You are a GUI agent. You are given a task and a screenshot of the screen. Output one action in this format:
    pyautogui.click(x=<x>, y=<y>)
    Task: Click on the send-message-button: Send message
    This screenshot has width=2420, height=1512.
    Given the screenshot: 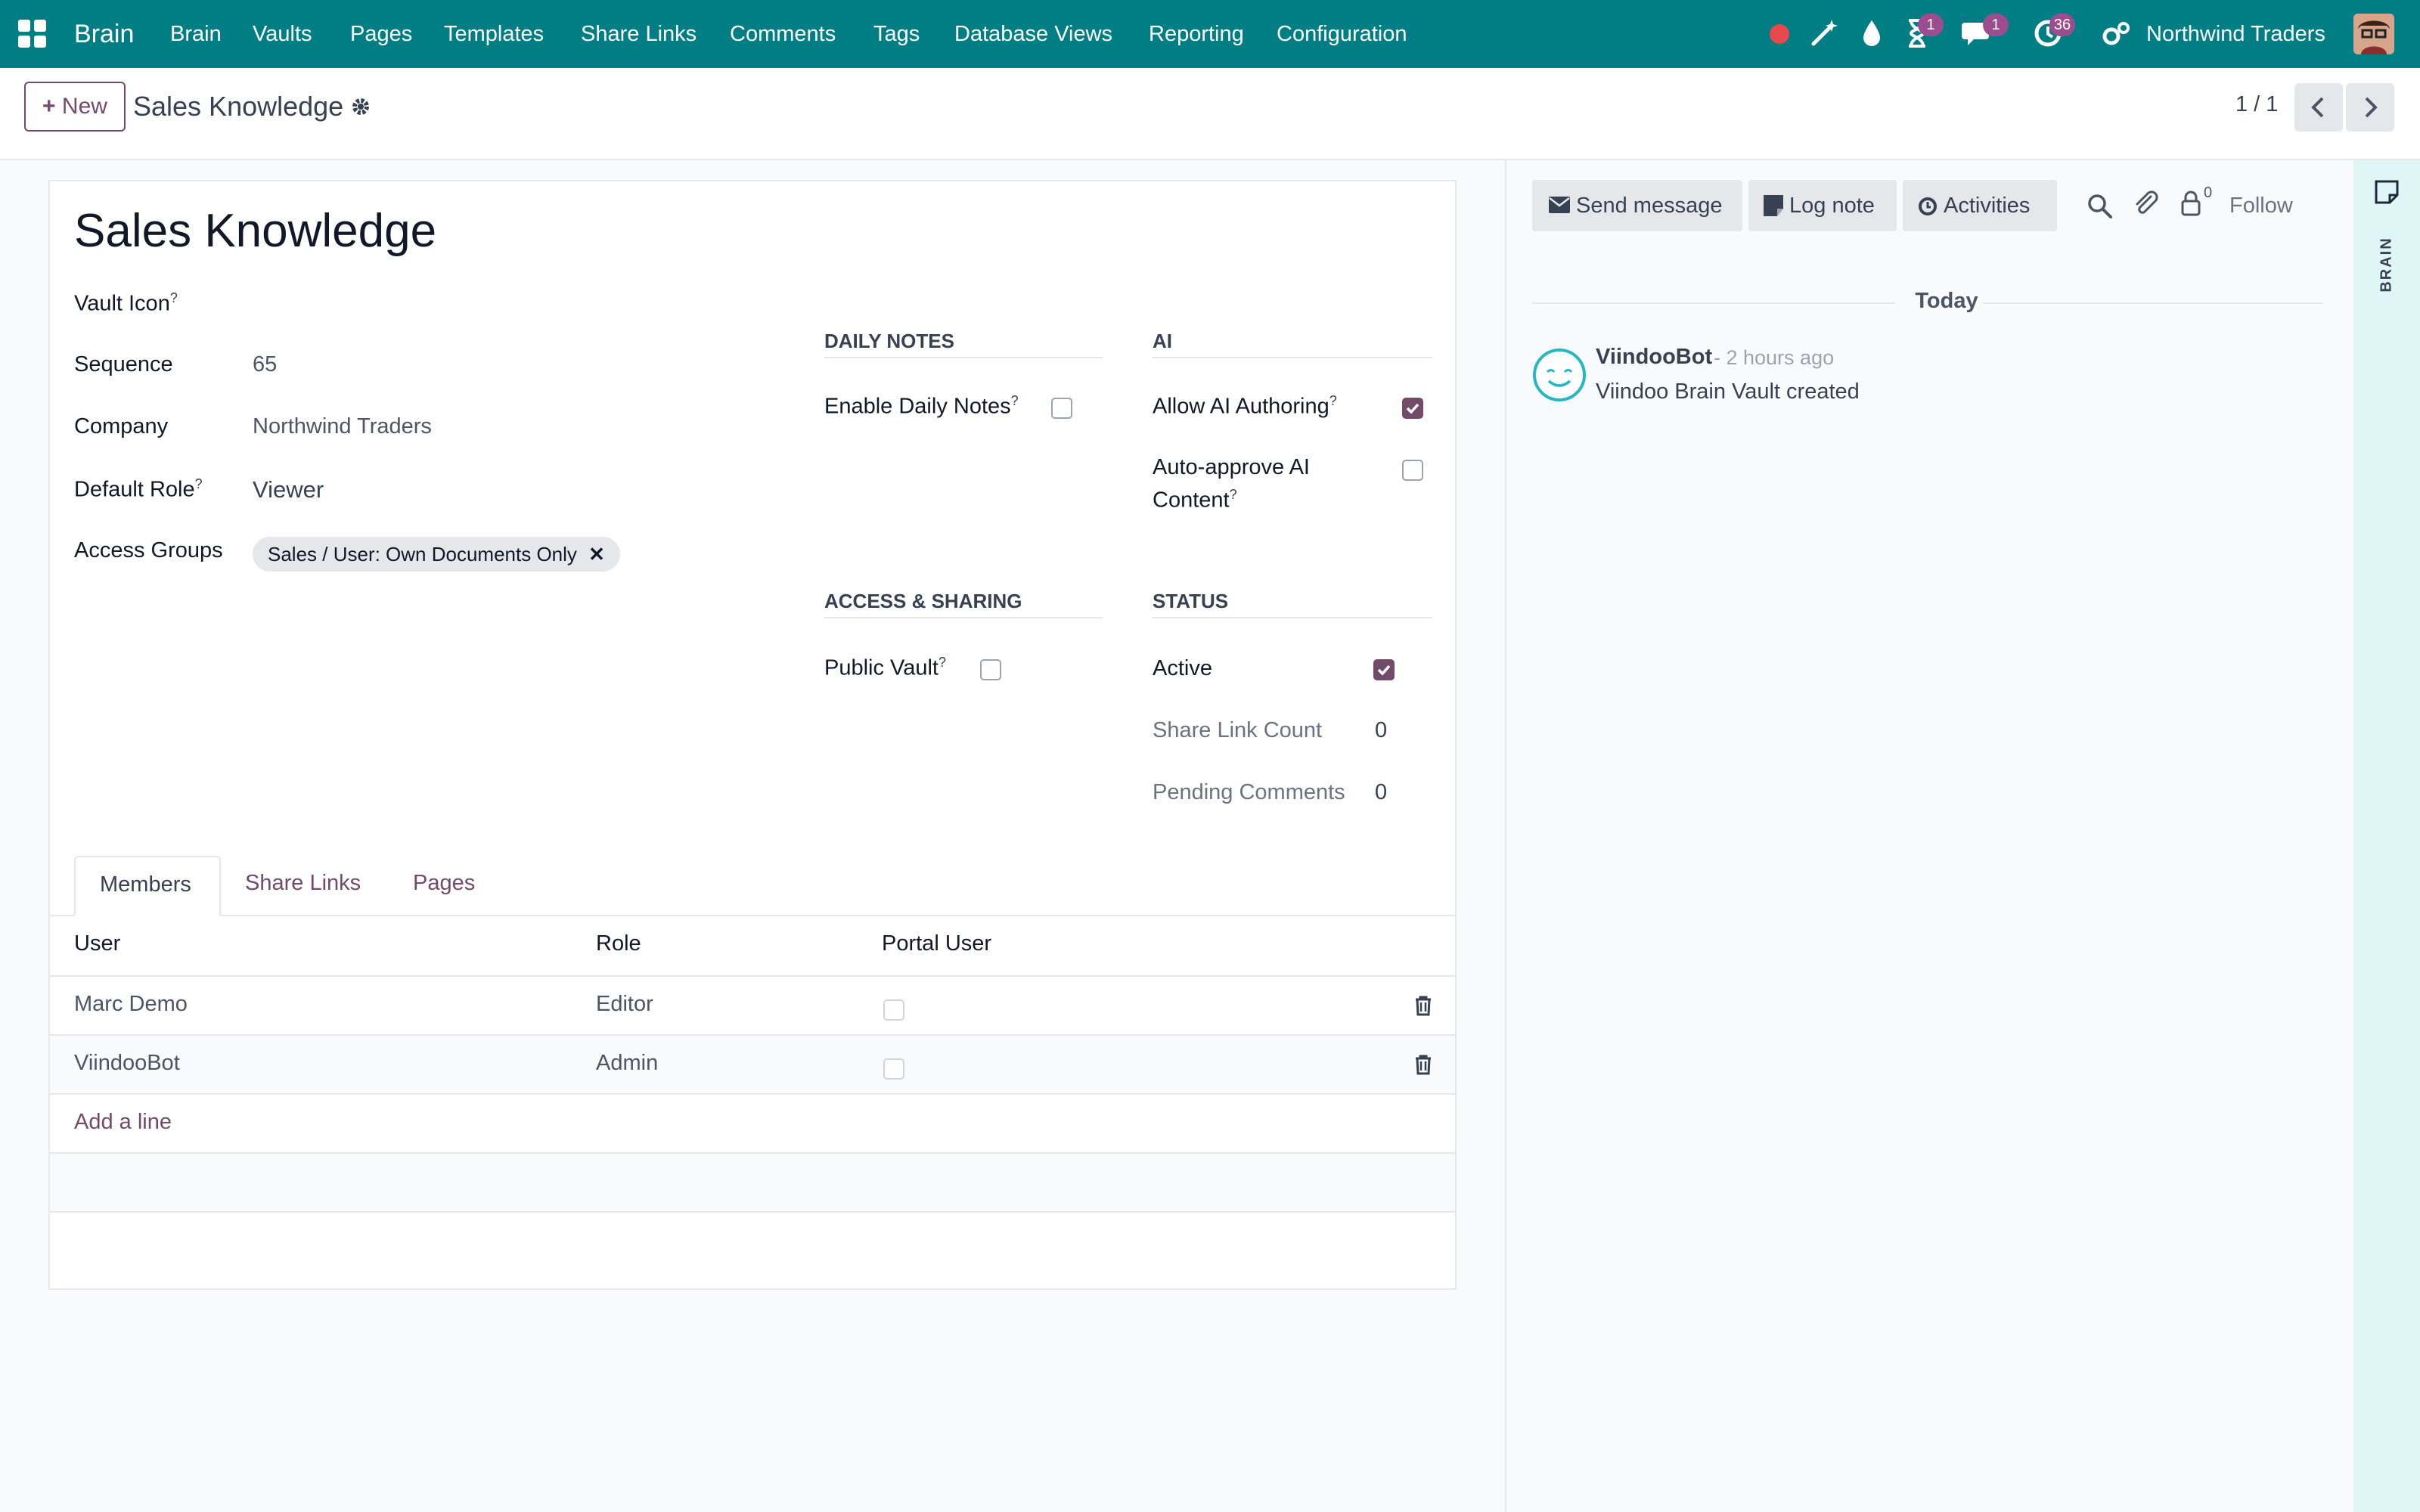 What is the action you would take?
    pyautogui.click(x=1637, y=205)
    